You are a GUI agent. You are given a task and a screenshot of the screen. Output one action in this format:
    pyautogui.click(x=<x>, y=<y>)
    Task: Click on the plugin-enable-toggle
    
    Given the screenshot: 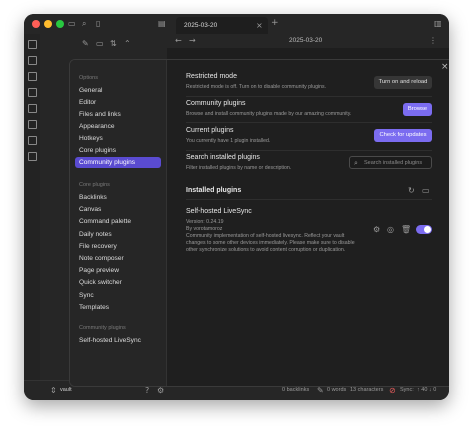 What is the action you would take?
    pyautogui.click(x=424, y=229)
    